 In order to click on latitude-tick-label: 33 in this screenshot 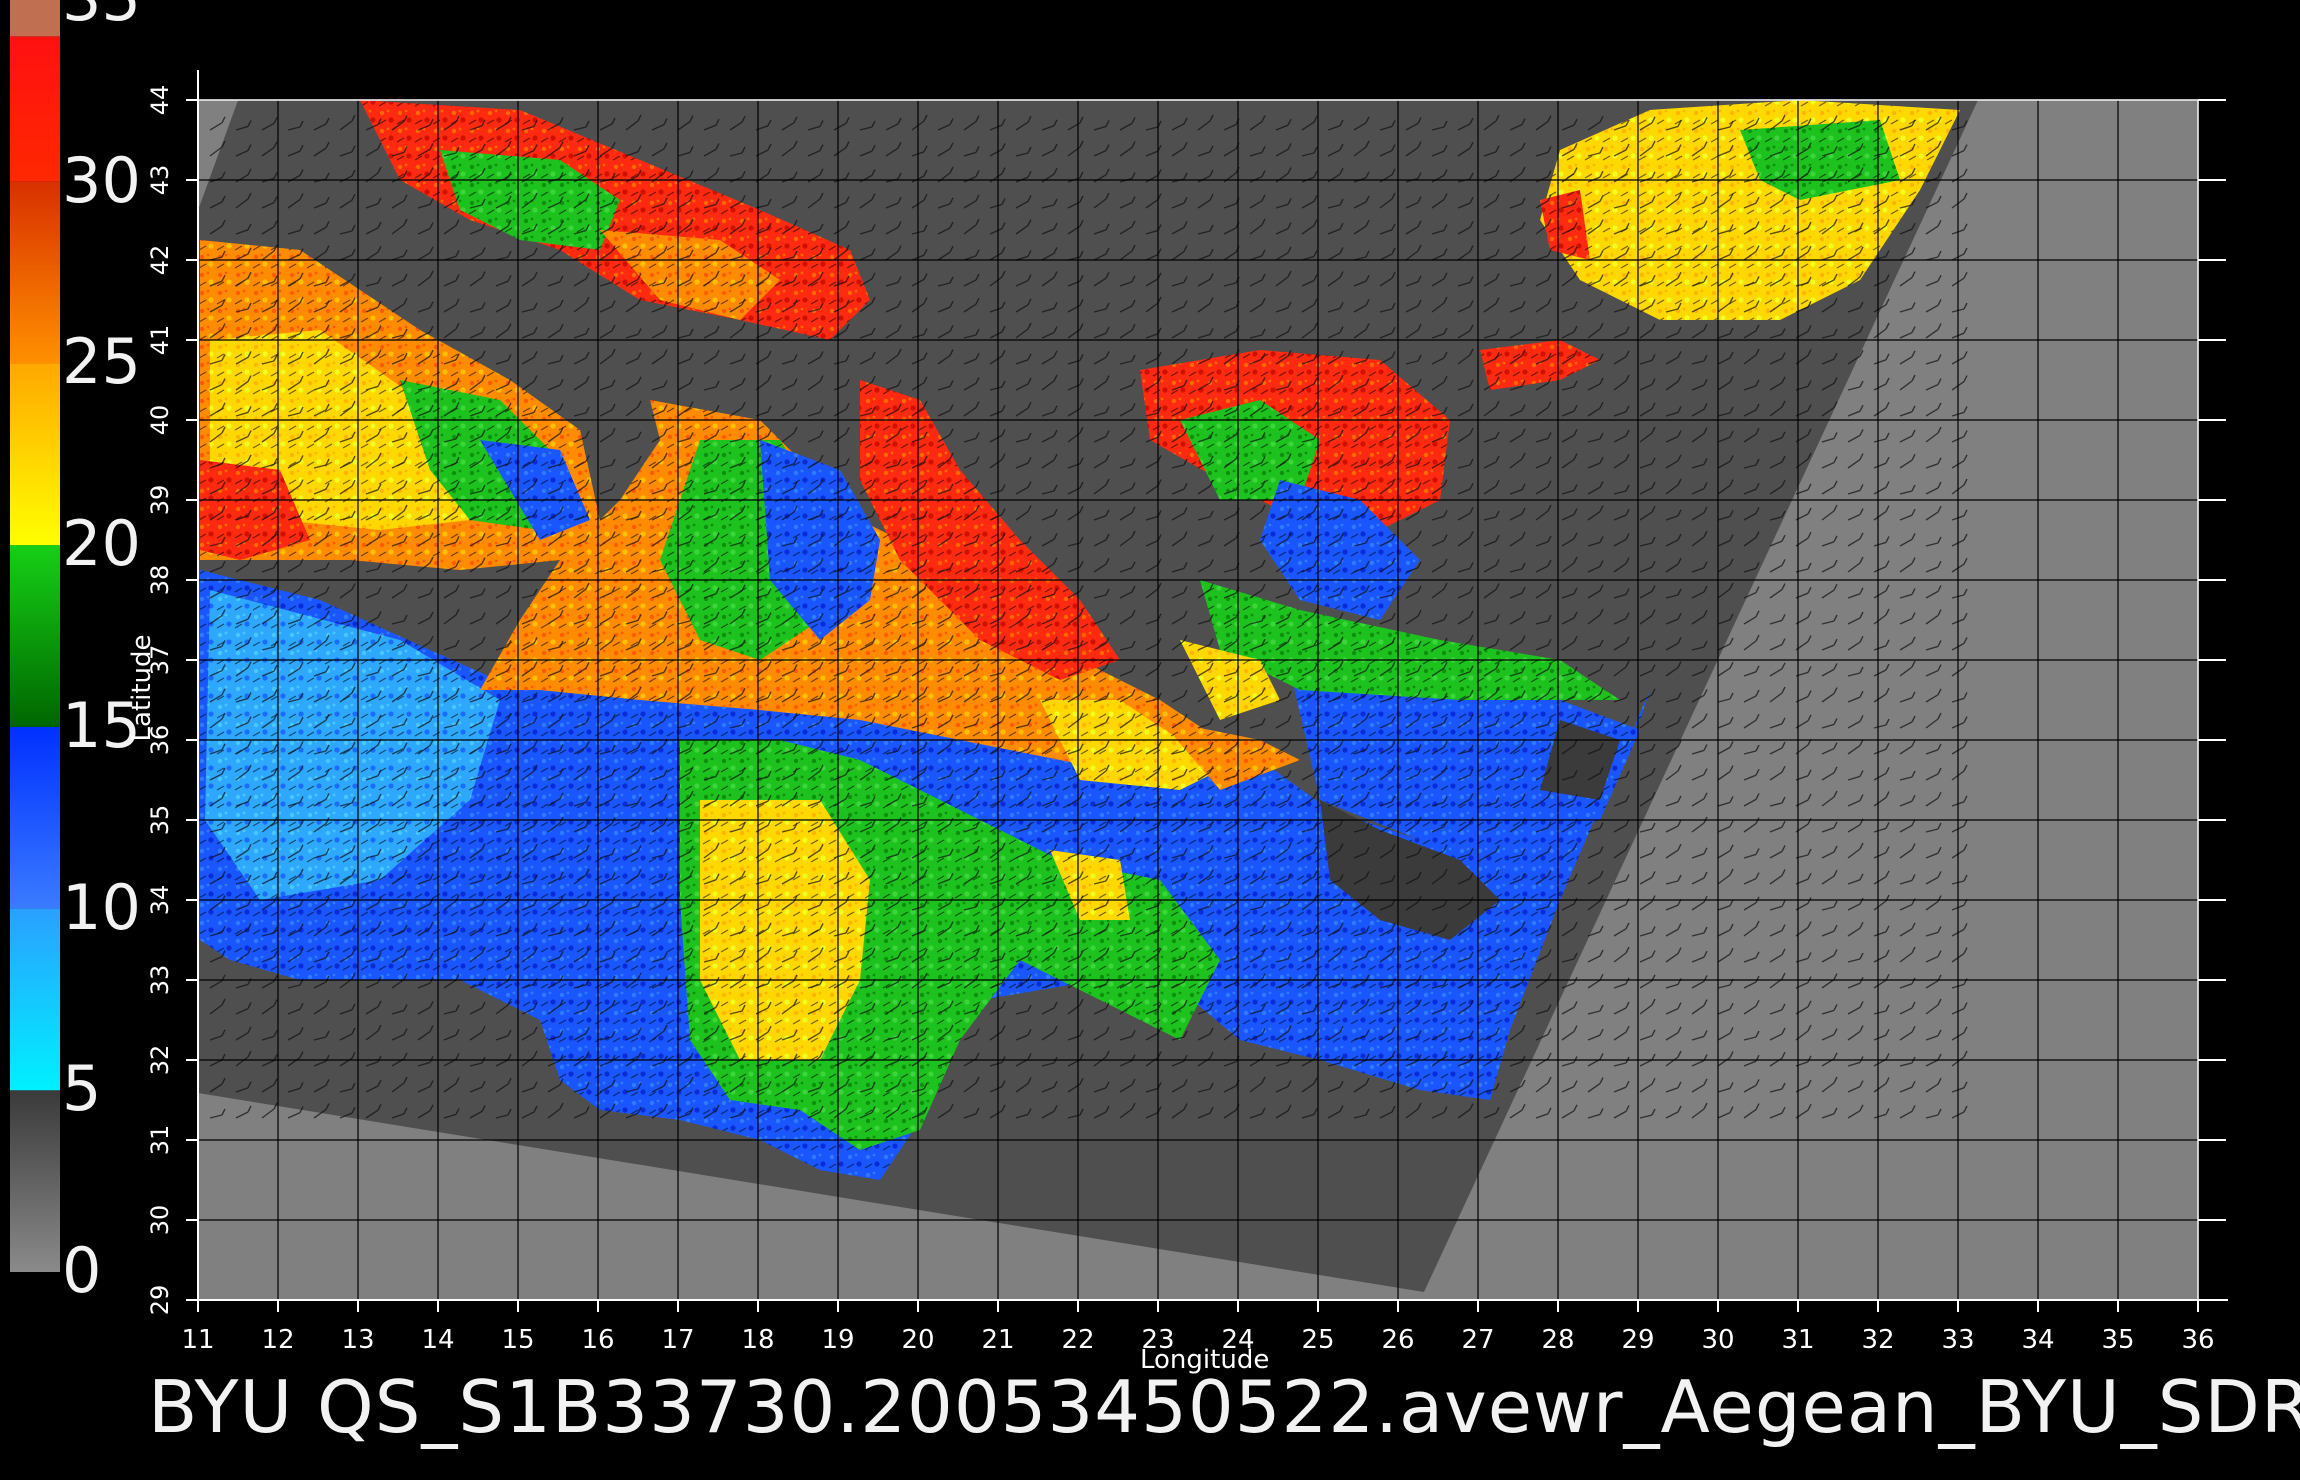, I will do `click(160, 980)`.